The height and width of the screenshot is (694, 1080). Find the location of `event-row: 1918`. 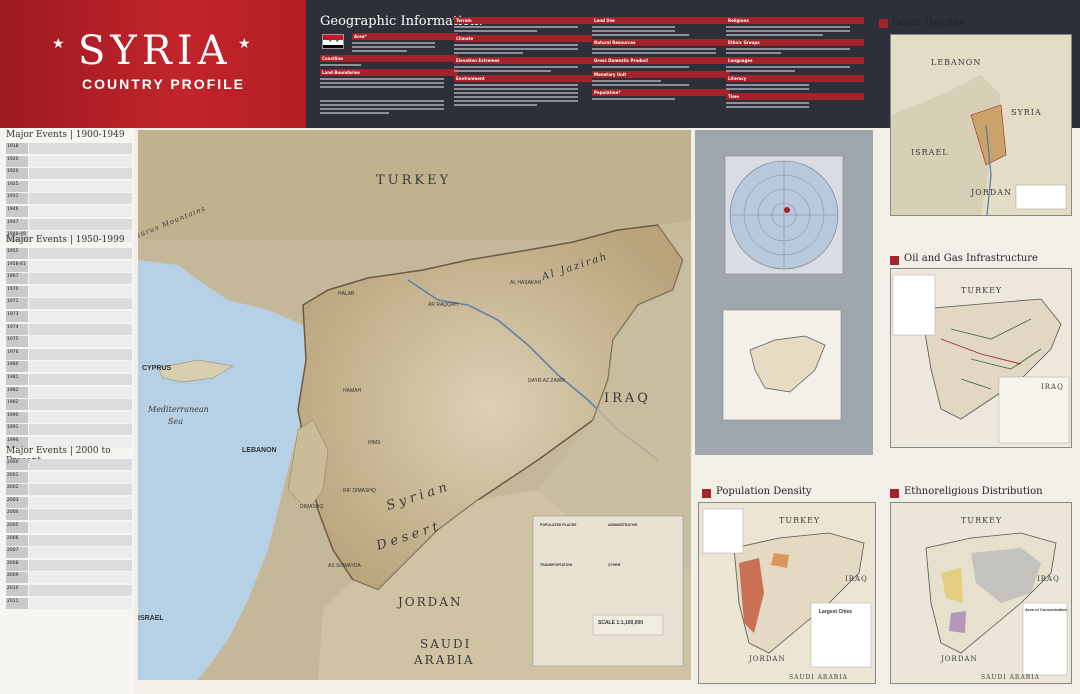

event-row: 1918 is located at coordinates (69, 148).